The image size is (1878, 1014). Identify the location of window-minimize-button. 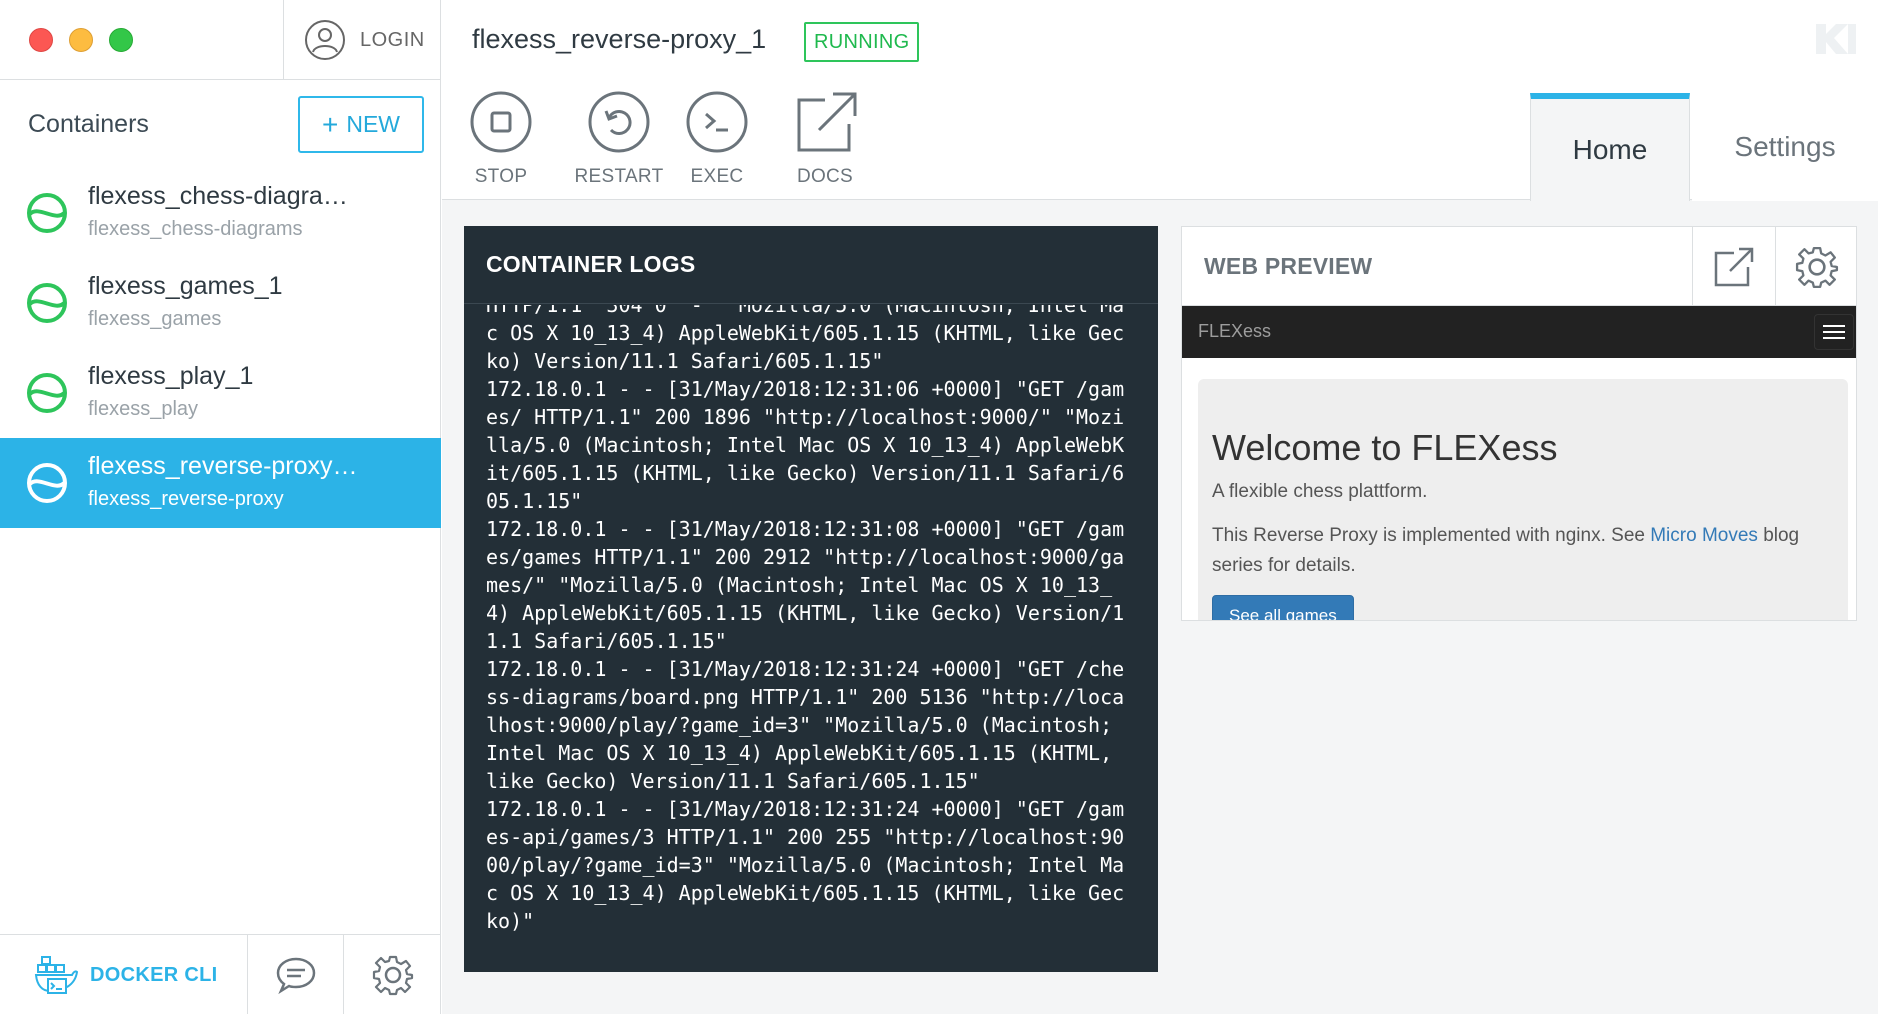
(81, 40).